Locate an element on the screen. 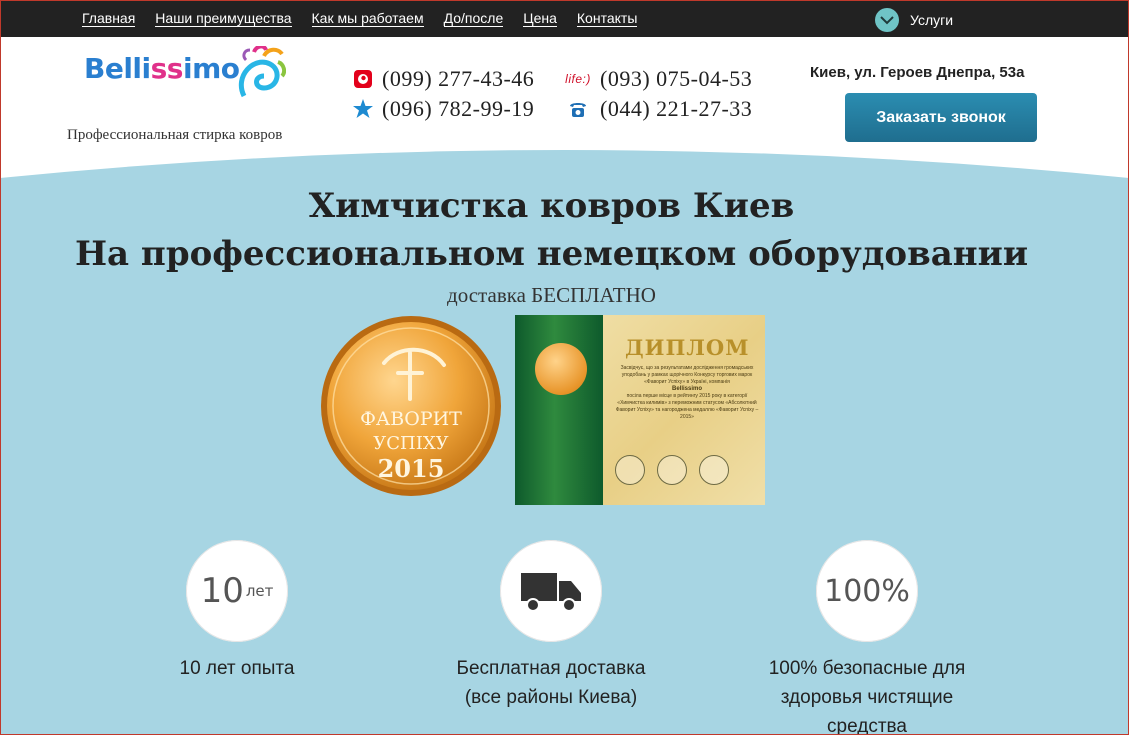 The height and width of the screenshot is (735, 1129). nav-price: Цена is located at coordinates (540, 18).